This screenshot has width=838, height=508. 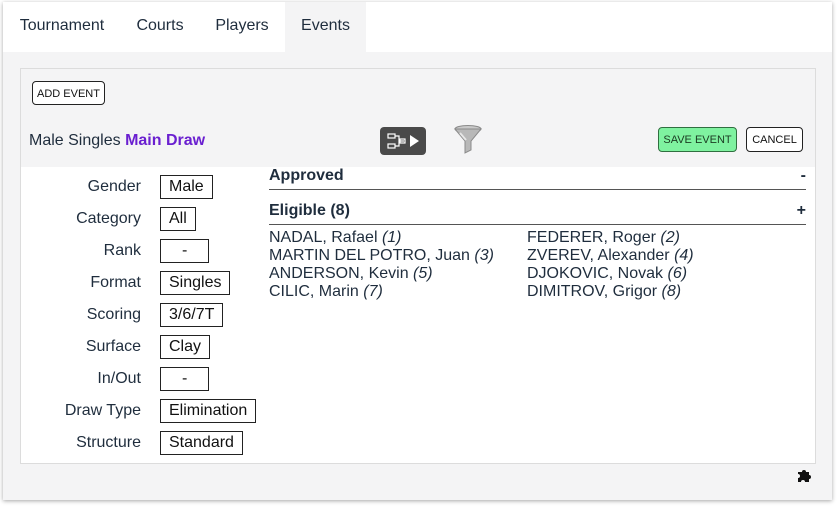 What do you see at coordinates (192, 315) in the screenshot?
I see `scoring-select: 3/6/7T` at bounding box center [192, 315].